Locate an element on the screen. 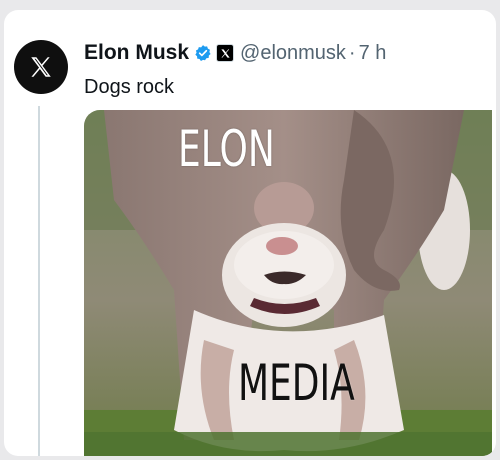 This screenshot has width=500, height=460. verified-badge-icon is located at coordinates (203, 53).